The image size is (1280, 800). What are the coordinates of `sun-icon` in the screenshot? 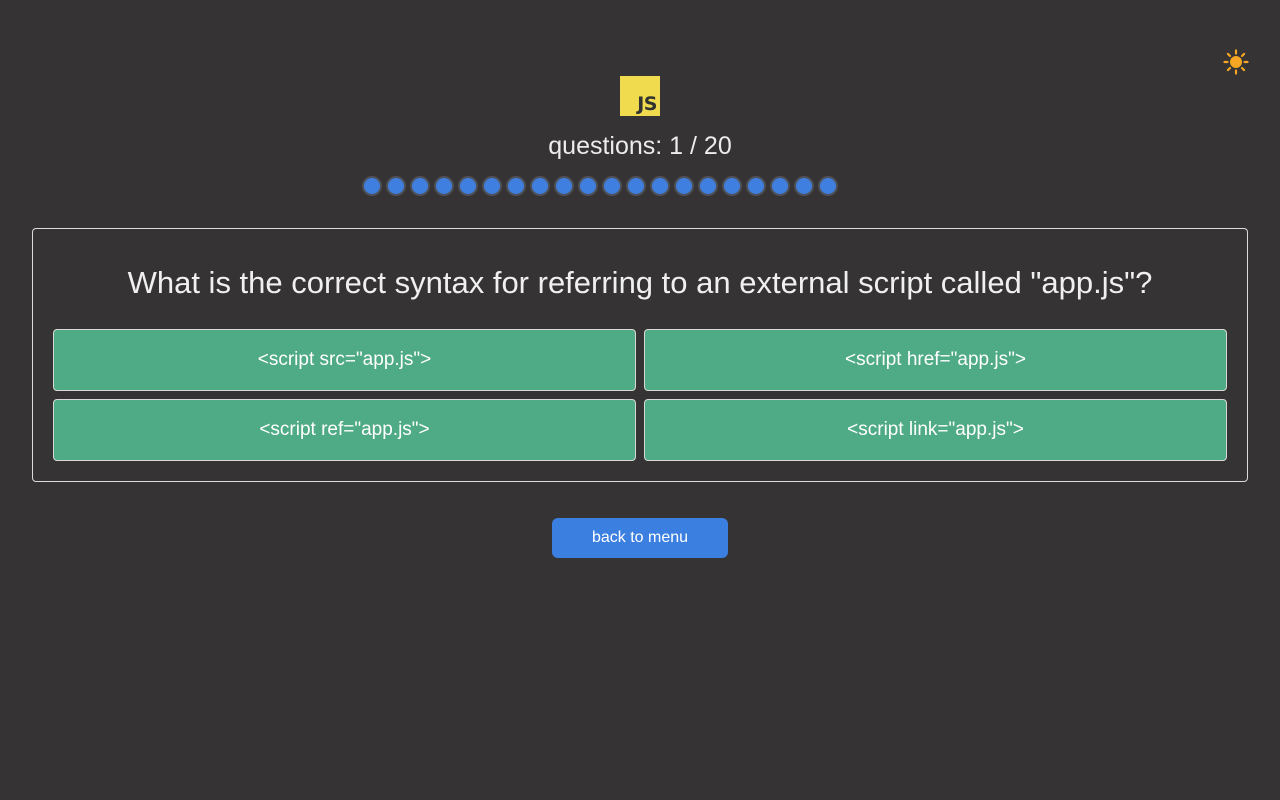 It's located at (1236, 64).